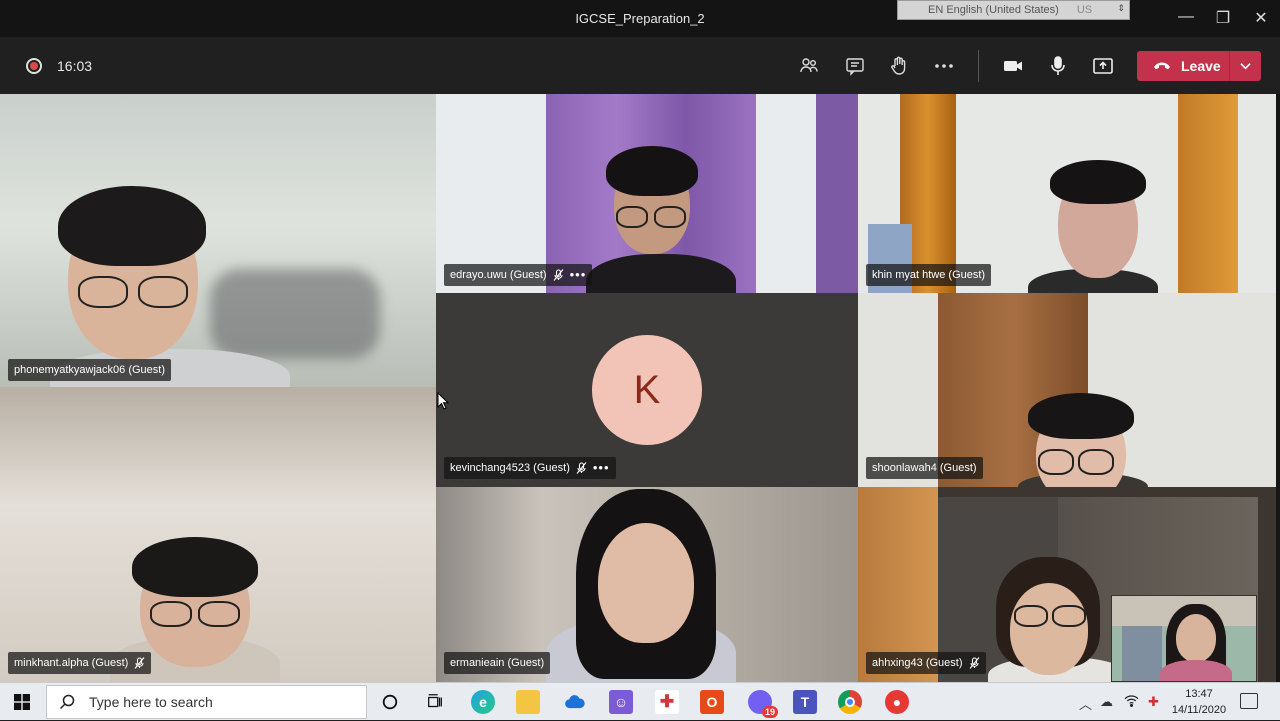  I want to click on leave-dropdown-chevron-icon, so click(1245, 66).